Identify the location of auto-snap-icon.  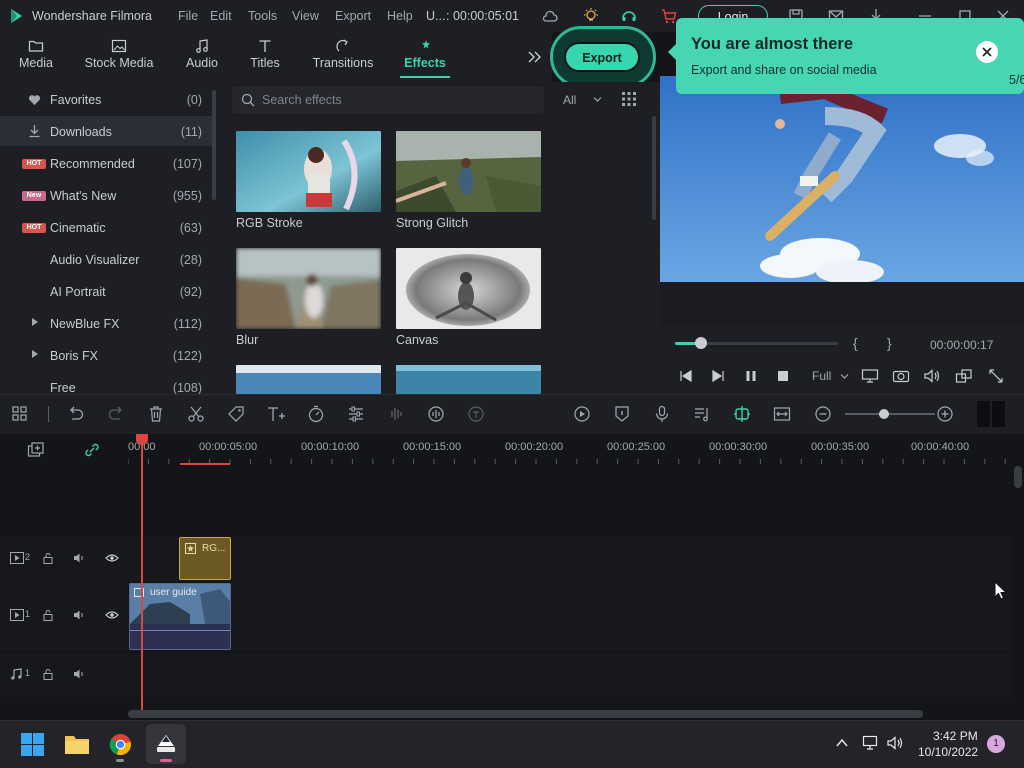
(742, 414).